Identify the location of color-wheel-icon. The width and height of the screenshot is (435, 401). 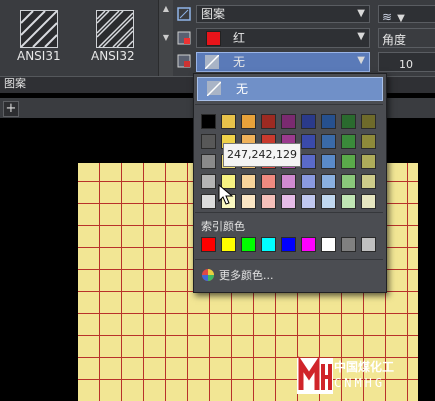
(208, 274).